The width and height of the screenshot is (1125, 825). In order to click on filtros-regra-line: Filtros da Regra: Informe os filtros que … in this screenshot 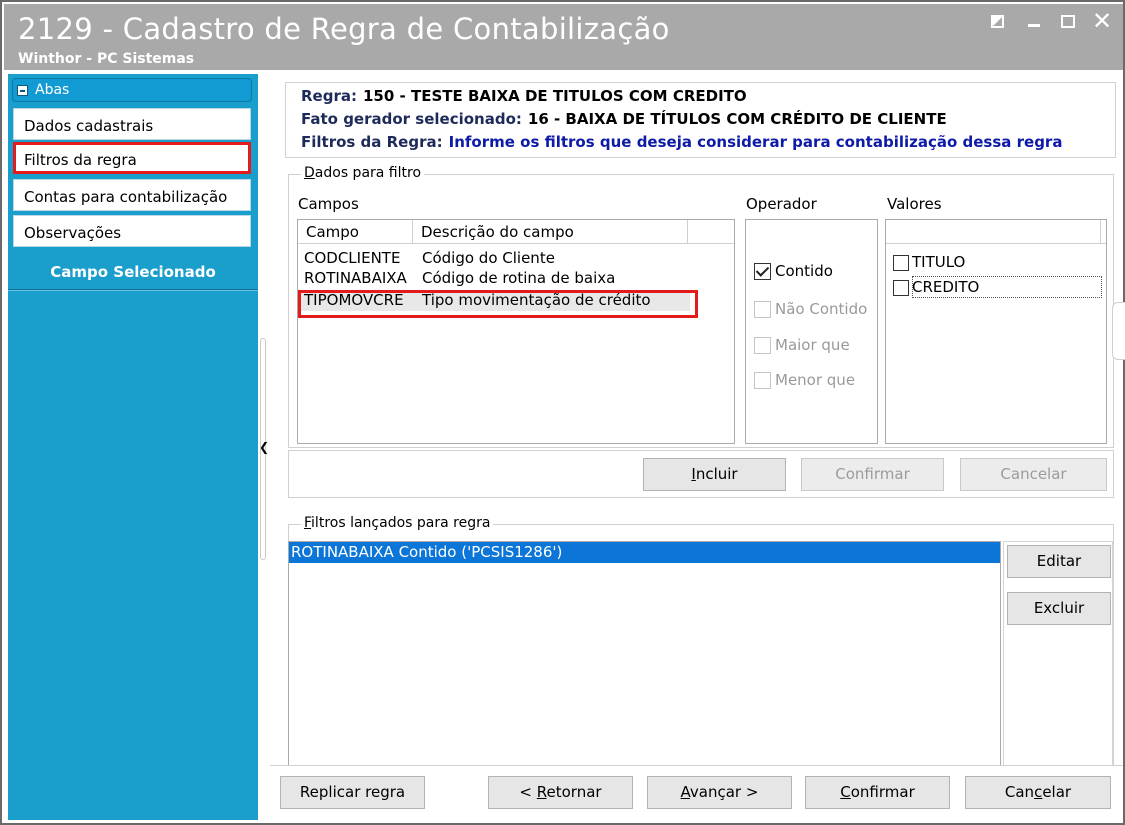, I will do `click(681, 142)`.